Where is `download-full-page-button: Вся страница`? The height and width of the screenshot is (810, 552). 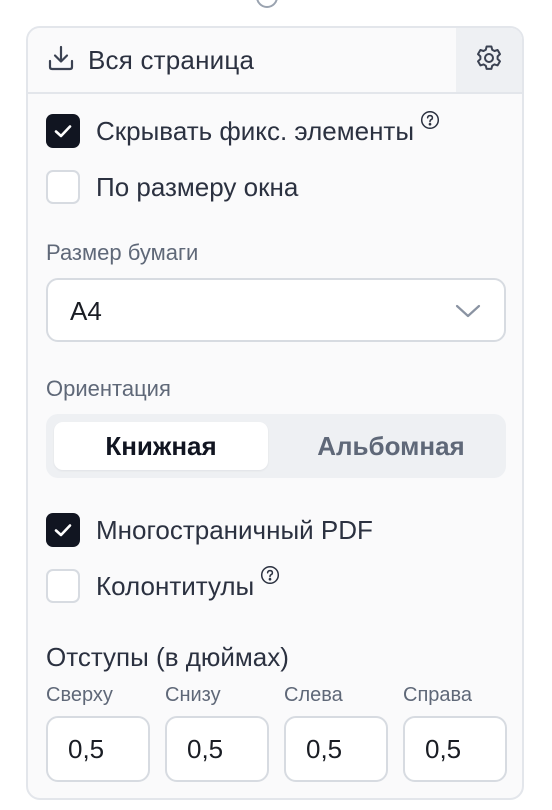 download-full-page-button: Вся страница is located at coordinates (150, 60).